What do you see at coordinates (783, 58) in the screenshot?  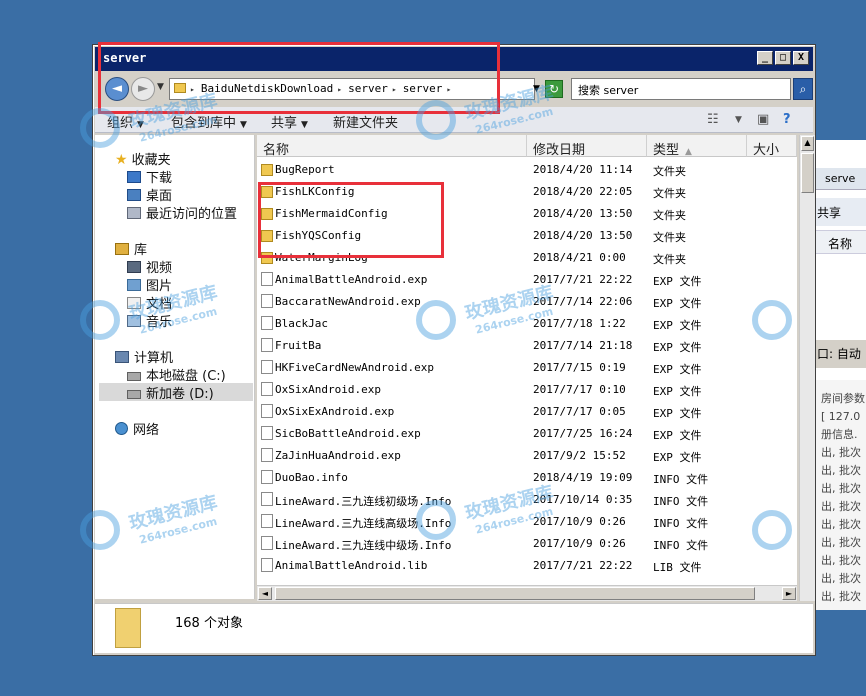 I see `maximize-button: □` at bounding box center [783, 58].